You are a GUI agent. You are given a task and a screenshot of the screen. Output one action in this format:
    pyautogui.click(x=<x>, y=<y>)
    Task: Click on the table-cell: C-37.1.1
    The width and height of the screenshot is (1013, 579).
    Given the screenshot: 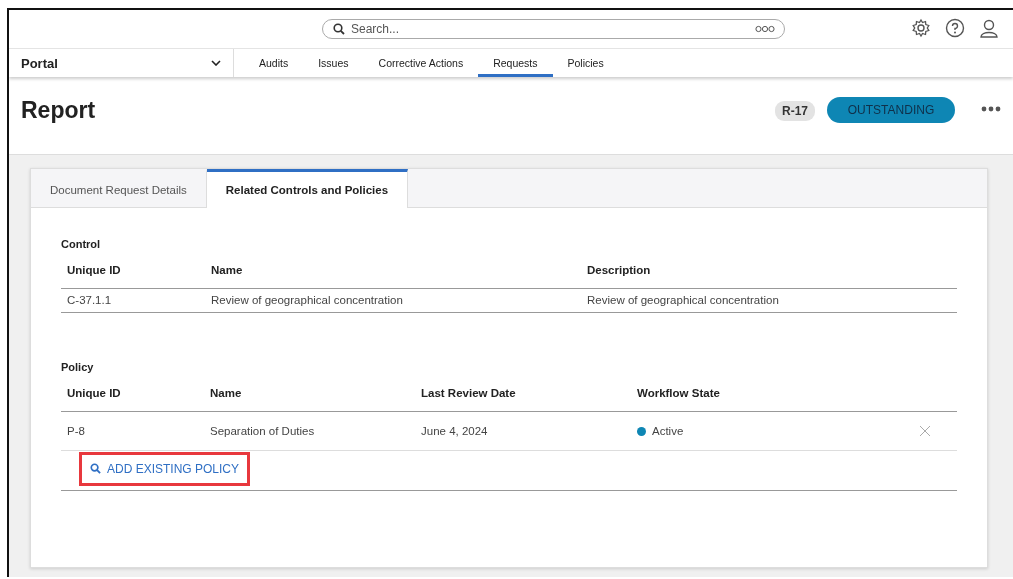 What is the action you would take?
    pyautogui.click(x=133, y=300)
    